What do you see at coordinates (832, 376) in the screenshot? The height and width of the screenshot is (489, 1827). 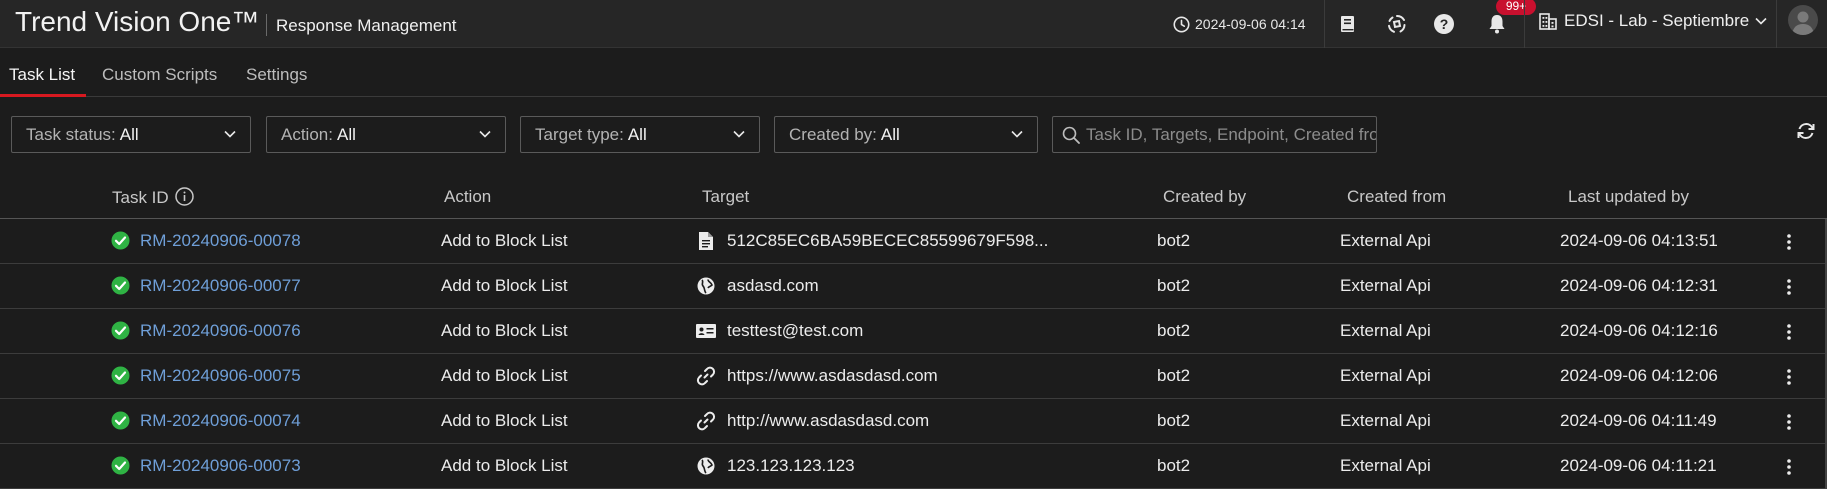 I see `target-cell: https://www.asdasdasd.com` at bounding box center [832, 376].